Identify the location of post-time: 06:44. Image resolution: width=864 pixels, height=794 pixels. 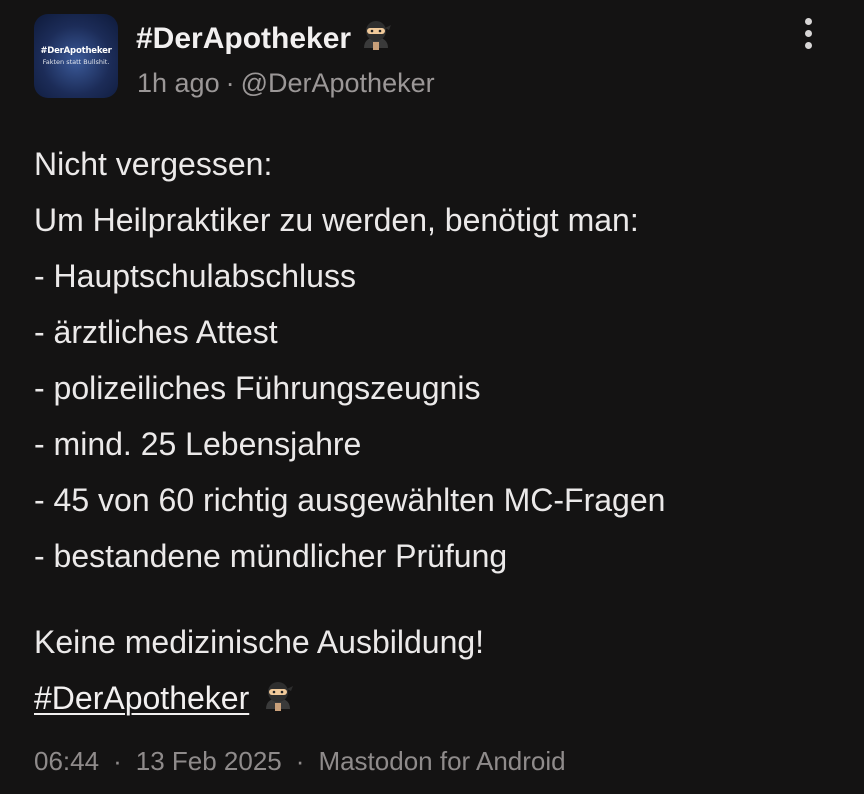
(67, 761).